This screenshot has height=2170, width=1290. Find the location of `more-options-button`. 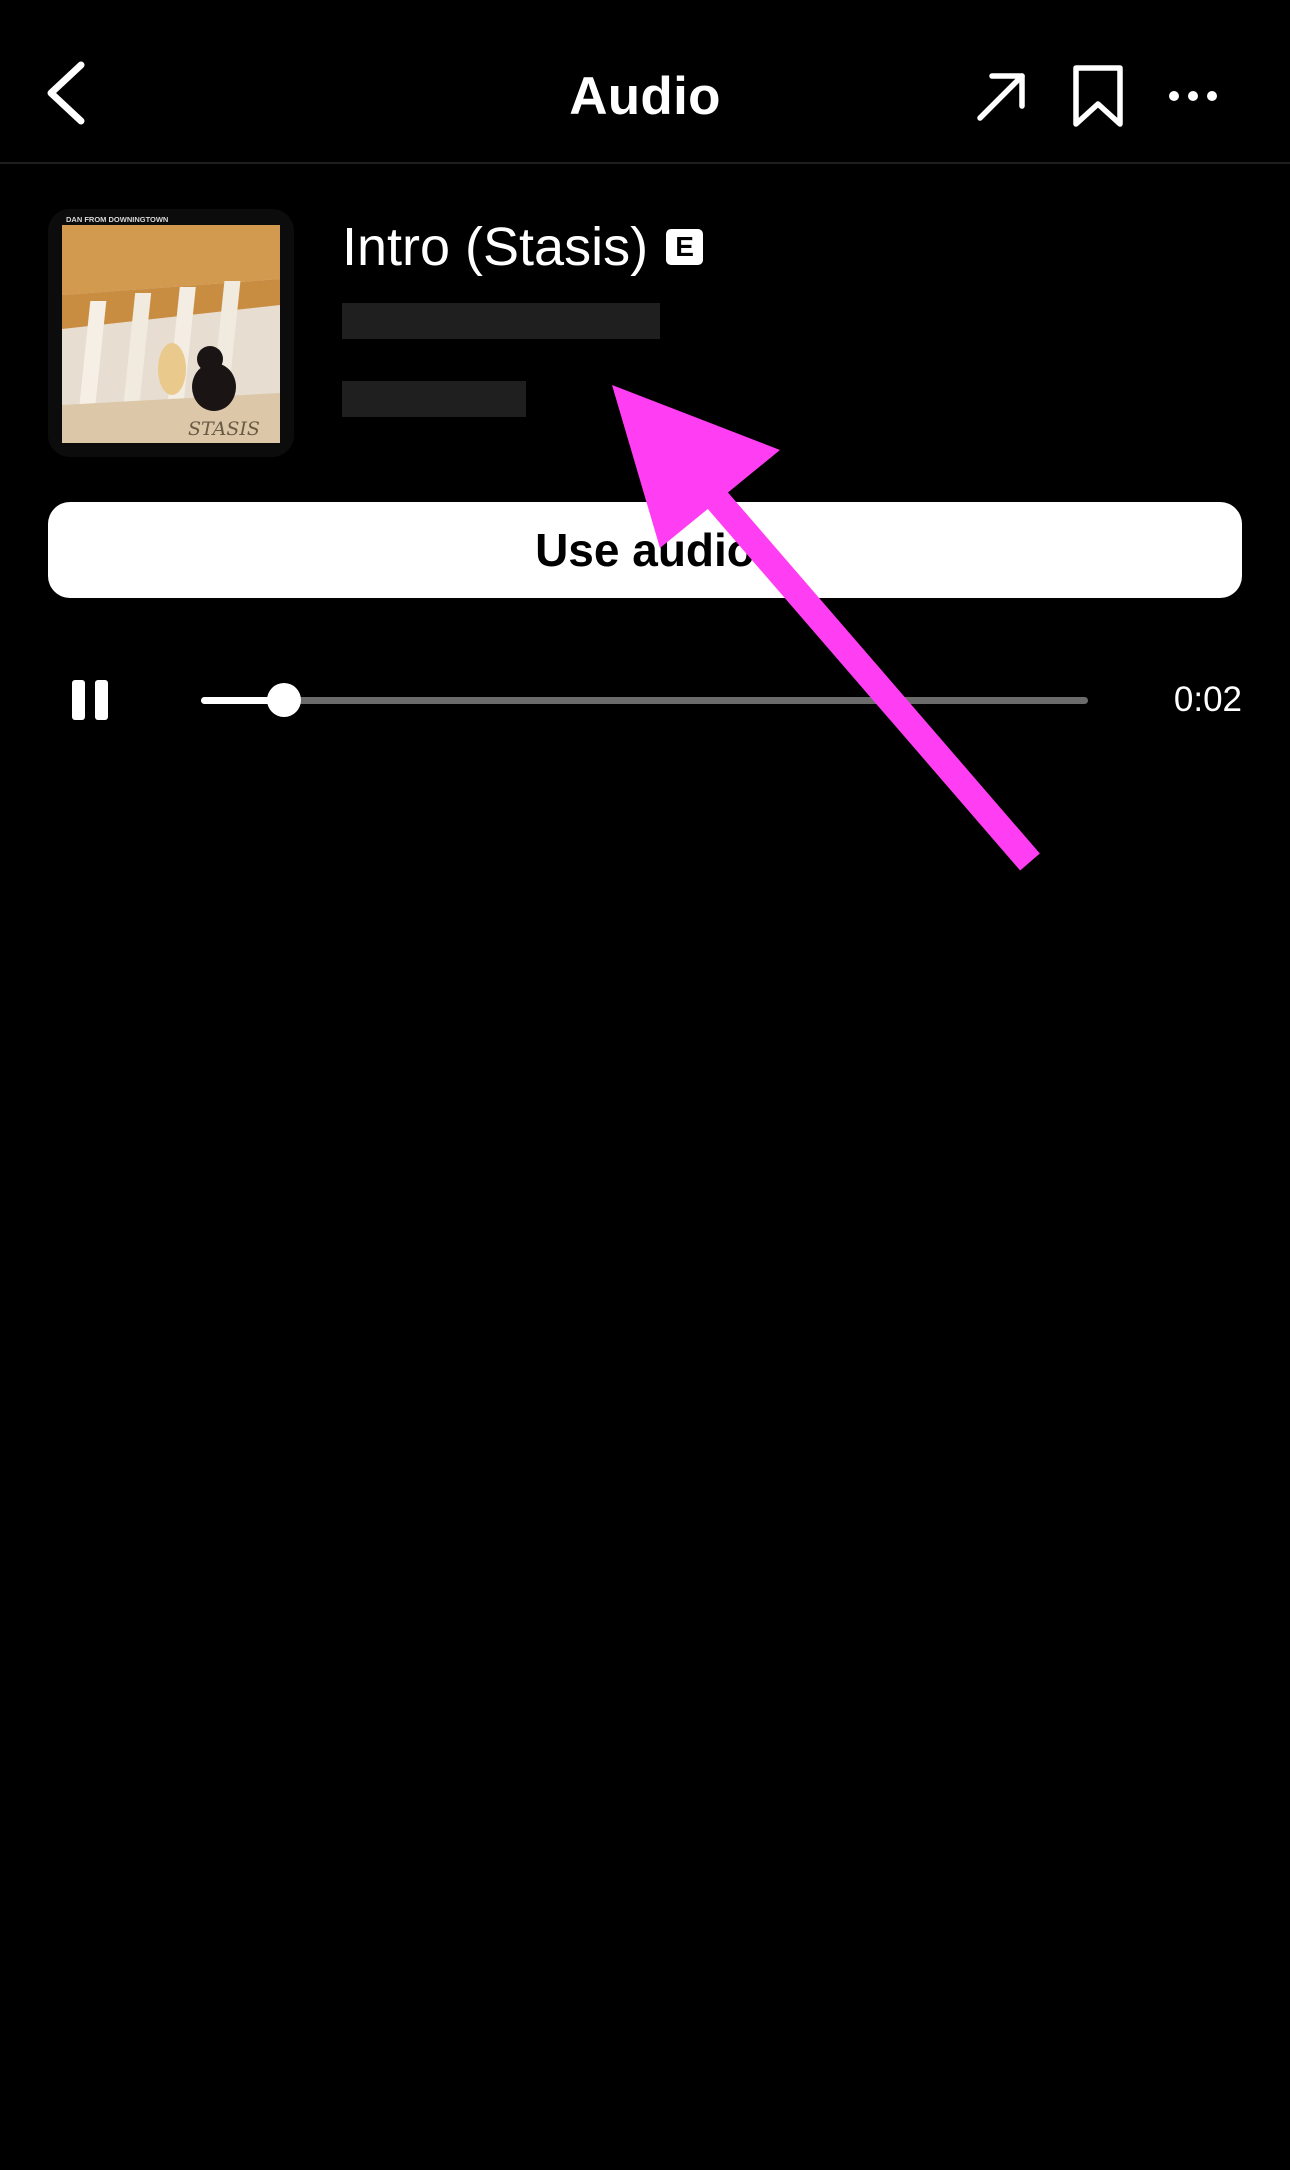

more-options-button is located at coordinates (1193, 98).